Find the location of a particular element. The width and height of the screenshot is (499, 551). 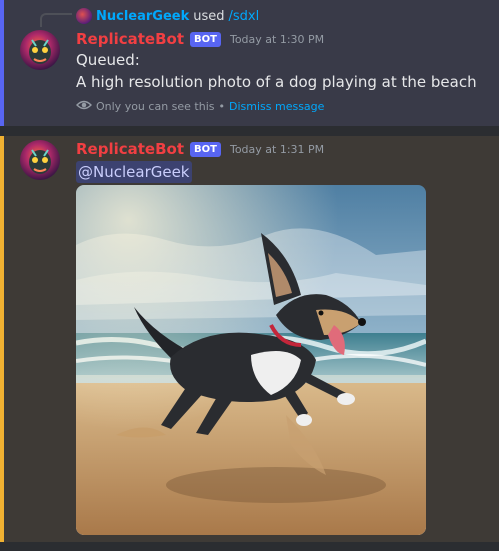

dismiss-message-link: Dismiss message is located at coordinates (276, 106).